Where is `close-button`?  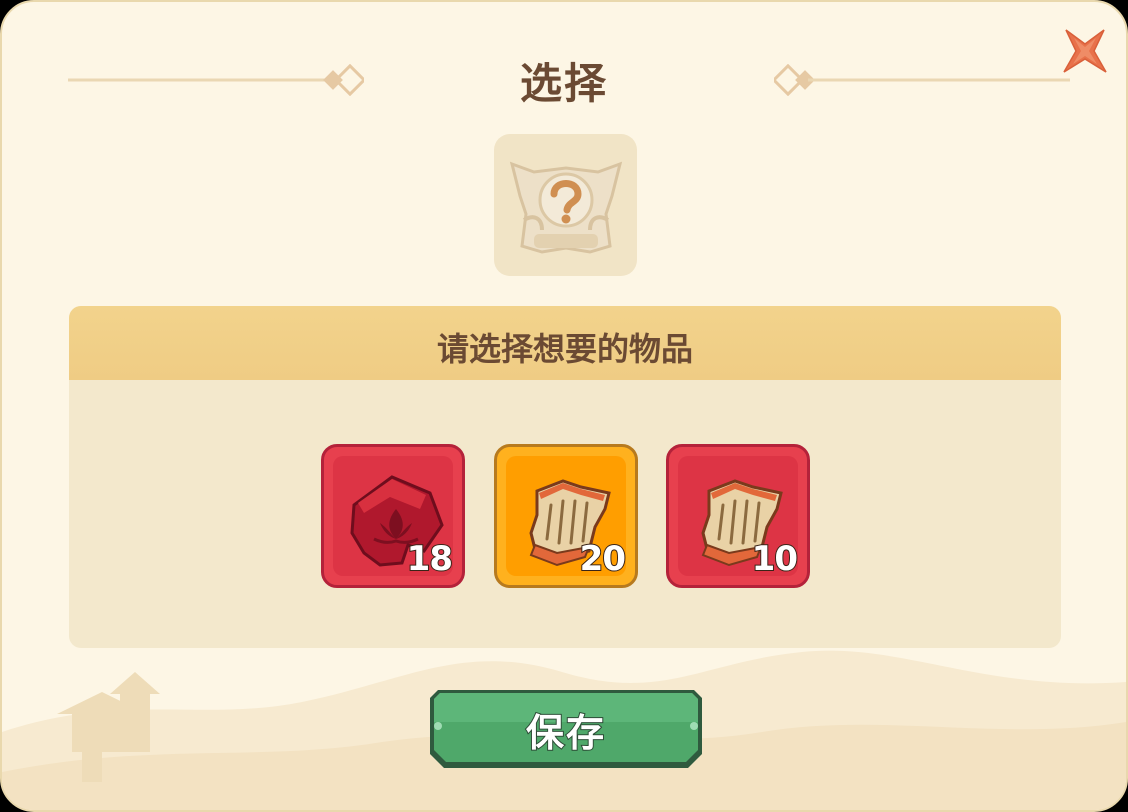
close-button is located at coordinates (1085, 51).